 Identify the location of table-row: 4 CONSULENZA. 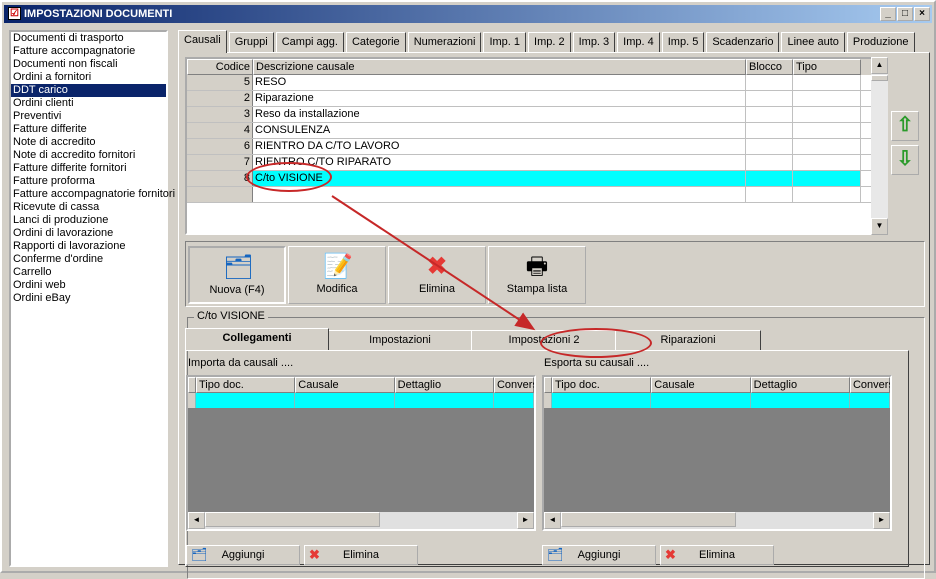
(535, 131).